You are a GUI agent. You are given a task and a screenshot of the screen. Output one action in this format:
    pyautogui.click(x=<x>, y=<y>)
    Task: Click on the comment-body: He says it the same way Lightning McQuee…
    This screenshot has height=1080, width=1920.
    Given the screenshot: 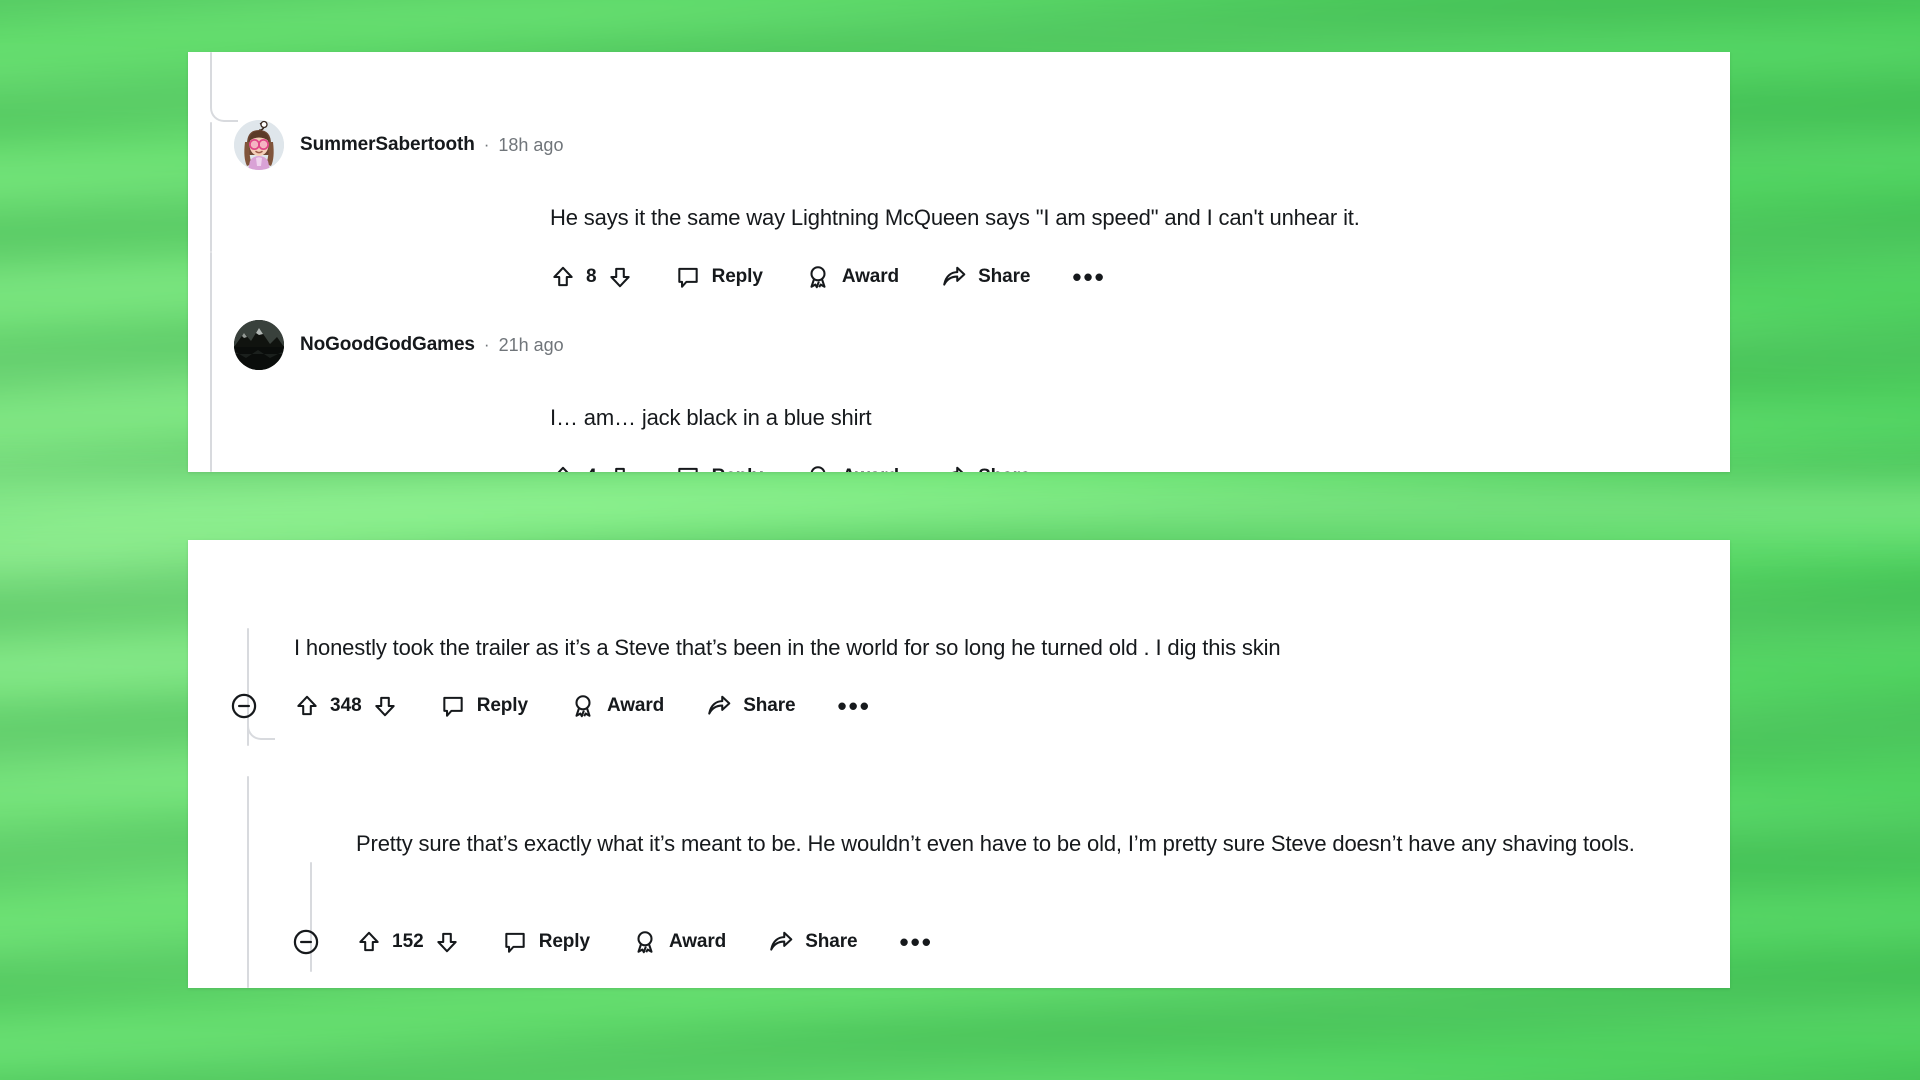 What is the action you would take?
    pyautogui.click(x=955, y=217)
    